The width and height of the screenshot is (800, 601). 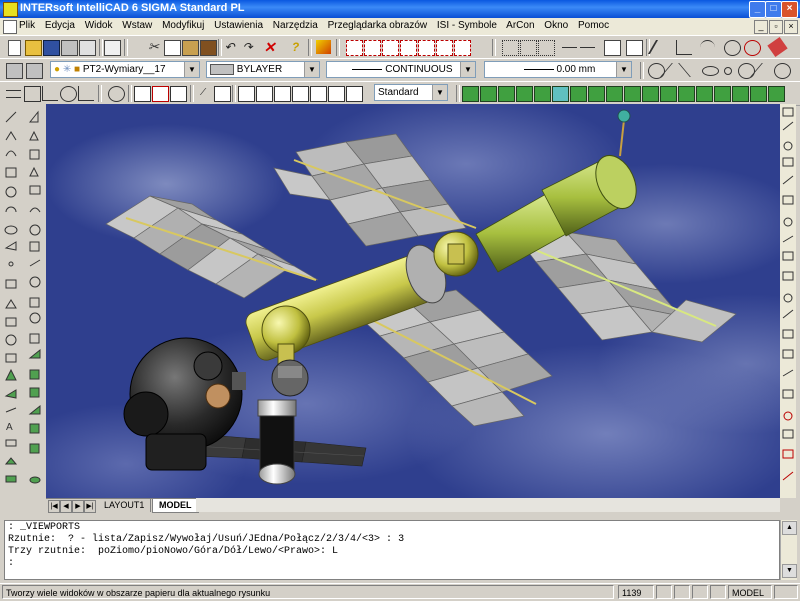 What do you see at coordinates (426, 48) in the screenshot?
I see `zoom-all-icon` at bounding box center [426, 48].